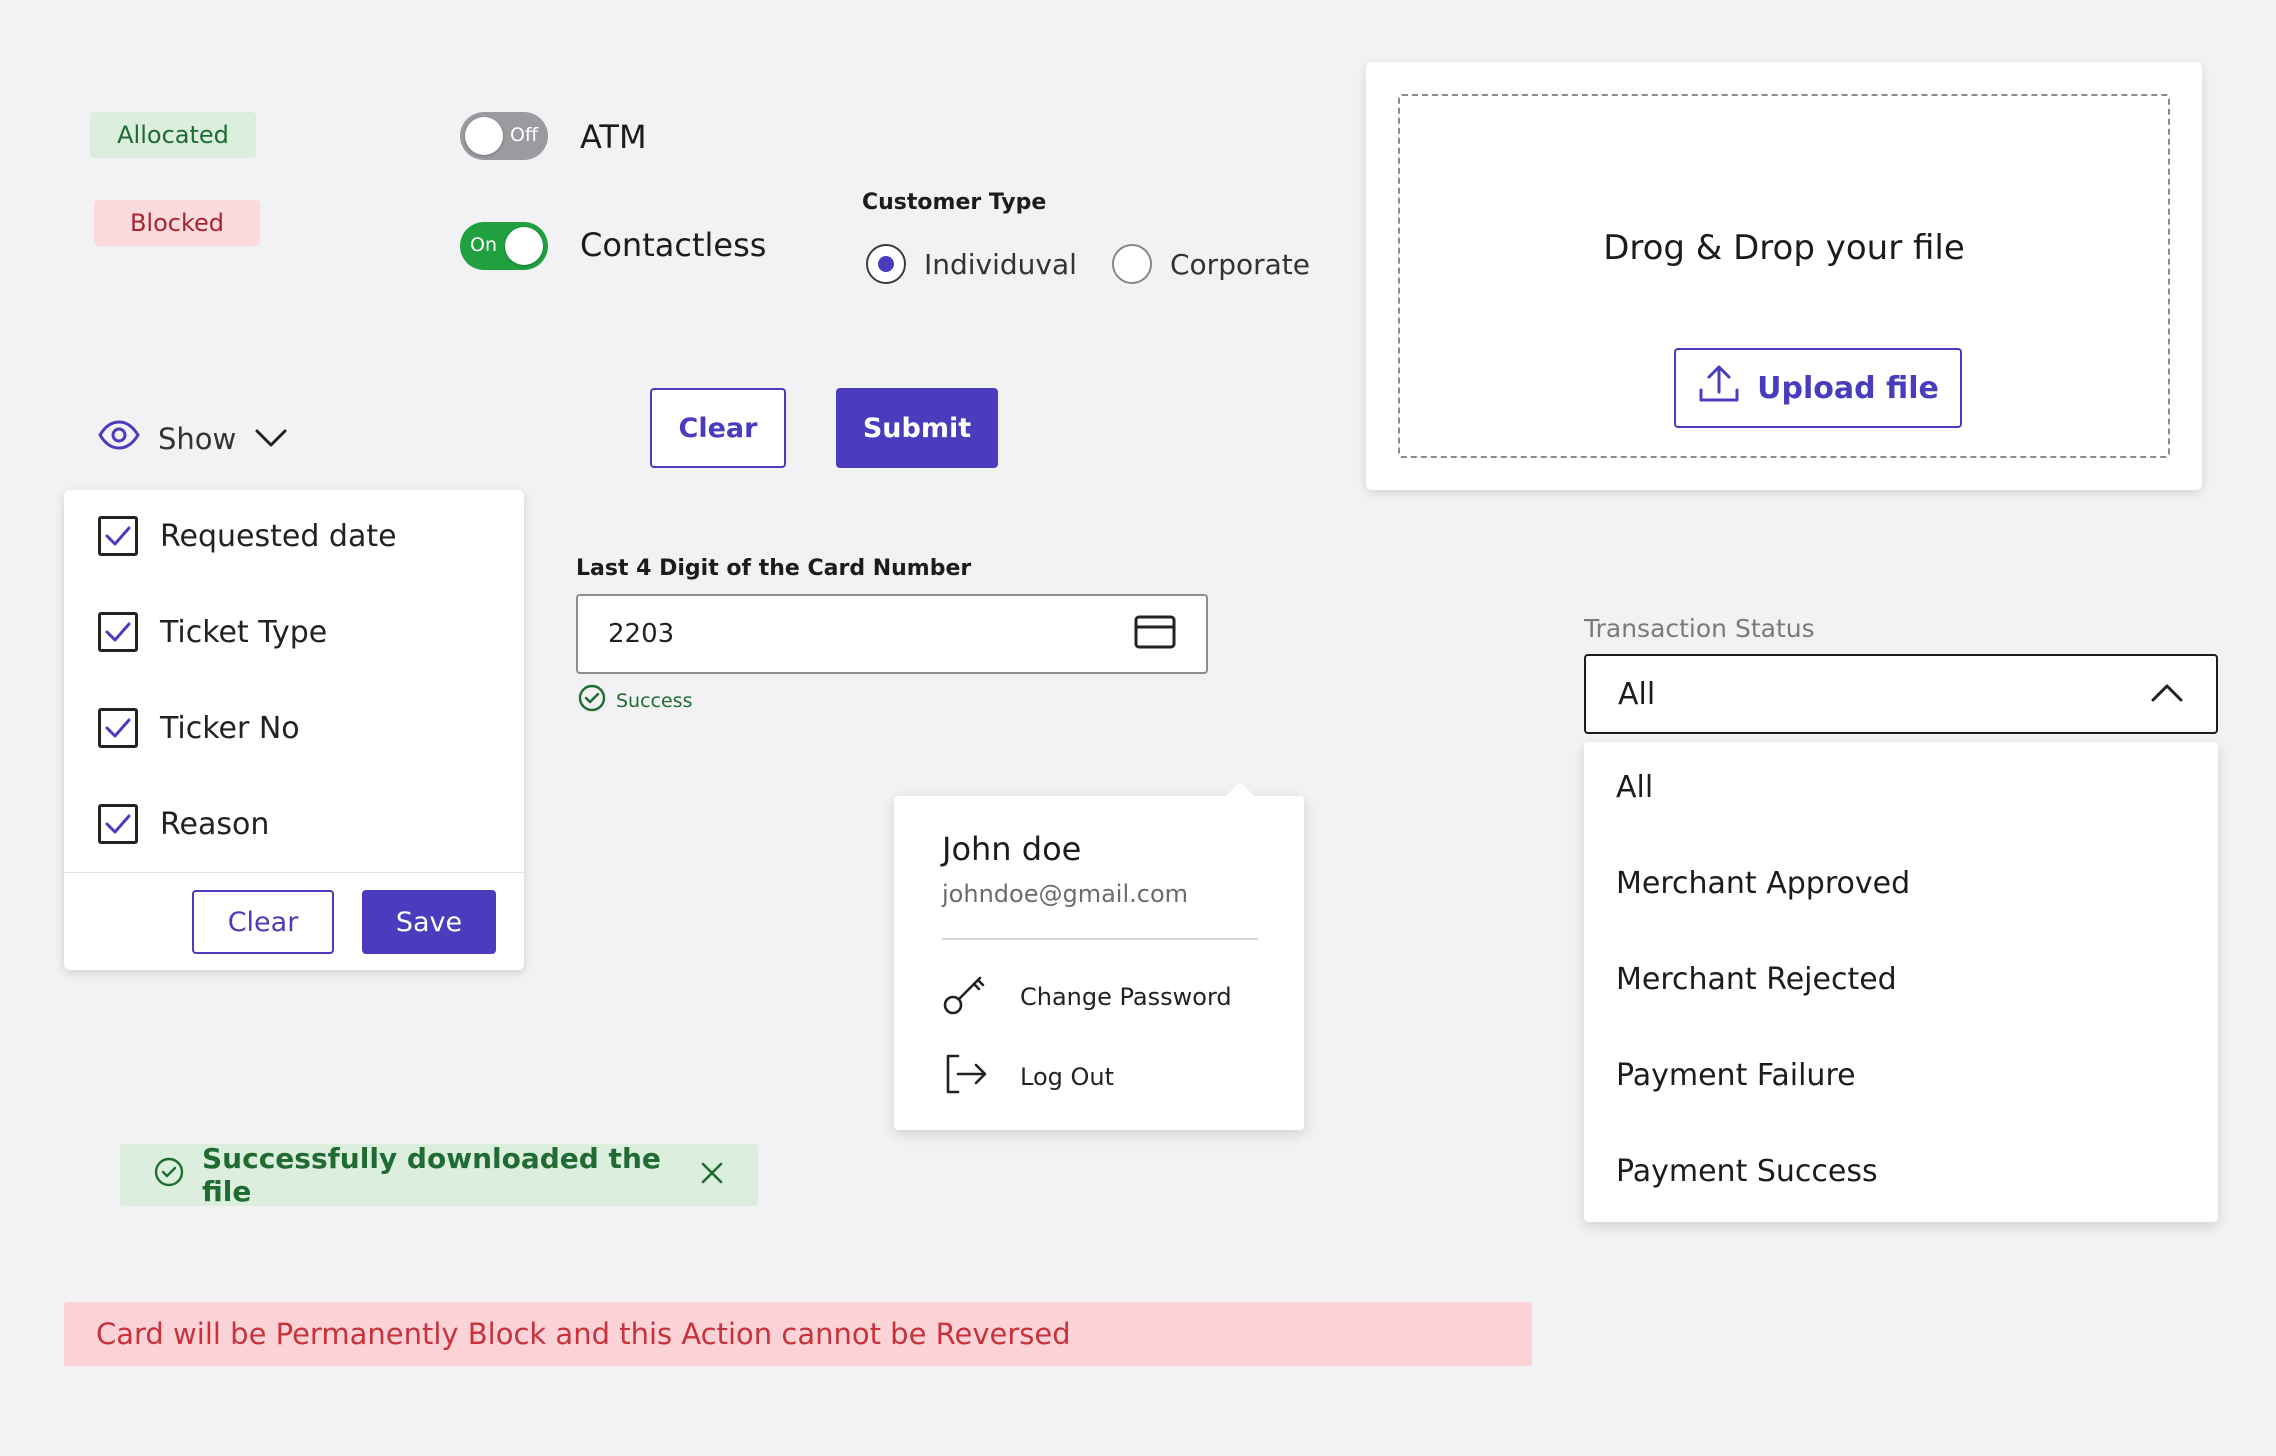  Describe the element at coordinates (1784, 248) in the screenshot. I see `drop-zone-title: Drog & Drop your file` at that location.